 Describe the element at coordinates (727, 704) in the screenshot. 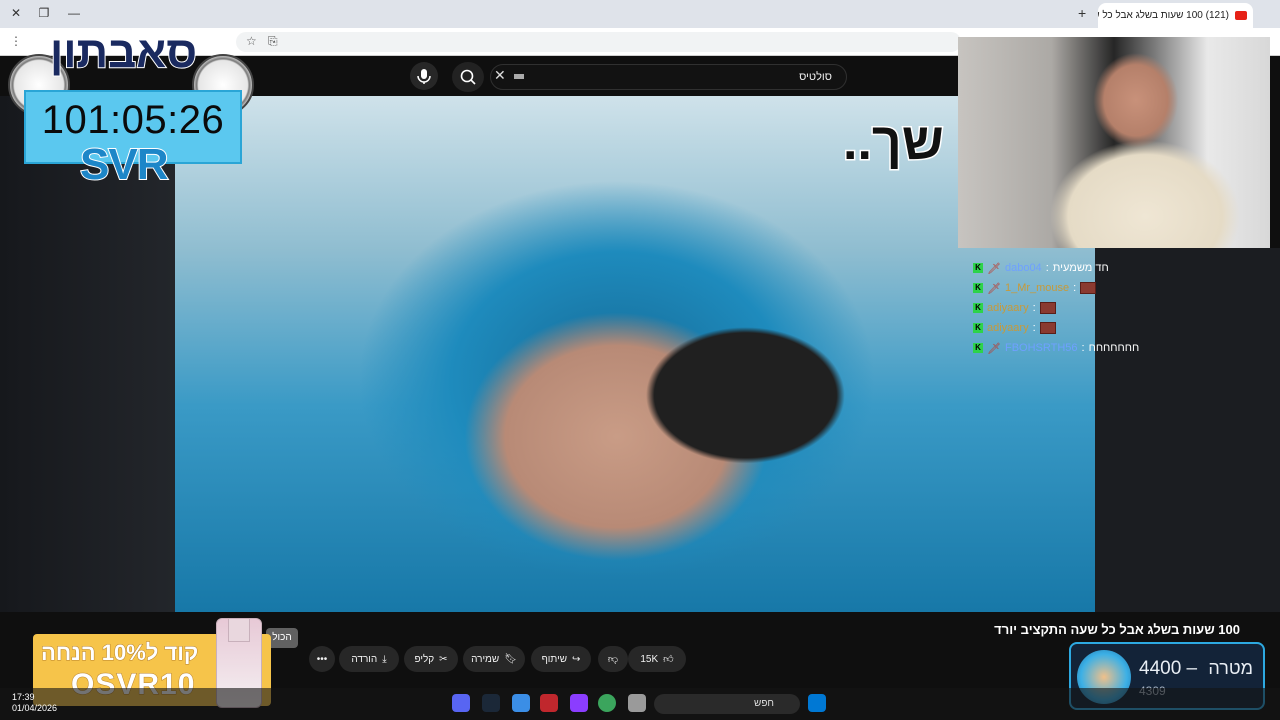

I see `taskbar-search: חפש` at that location.